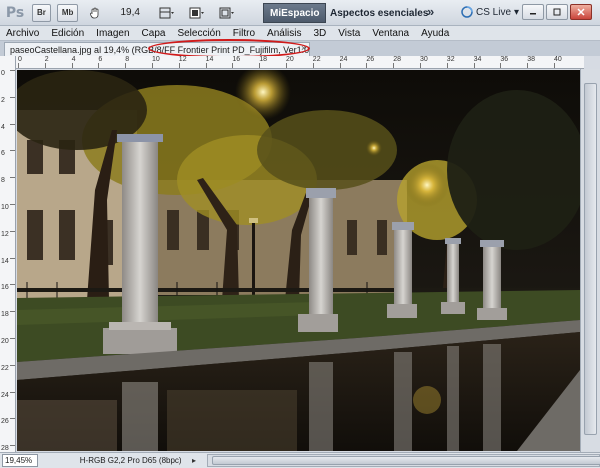 This screenshot has height=468, width=600. Describe the element at coordinates (517, 12) in the screenshot. I see `cs-live-caret: ▾` at that location.